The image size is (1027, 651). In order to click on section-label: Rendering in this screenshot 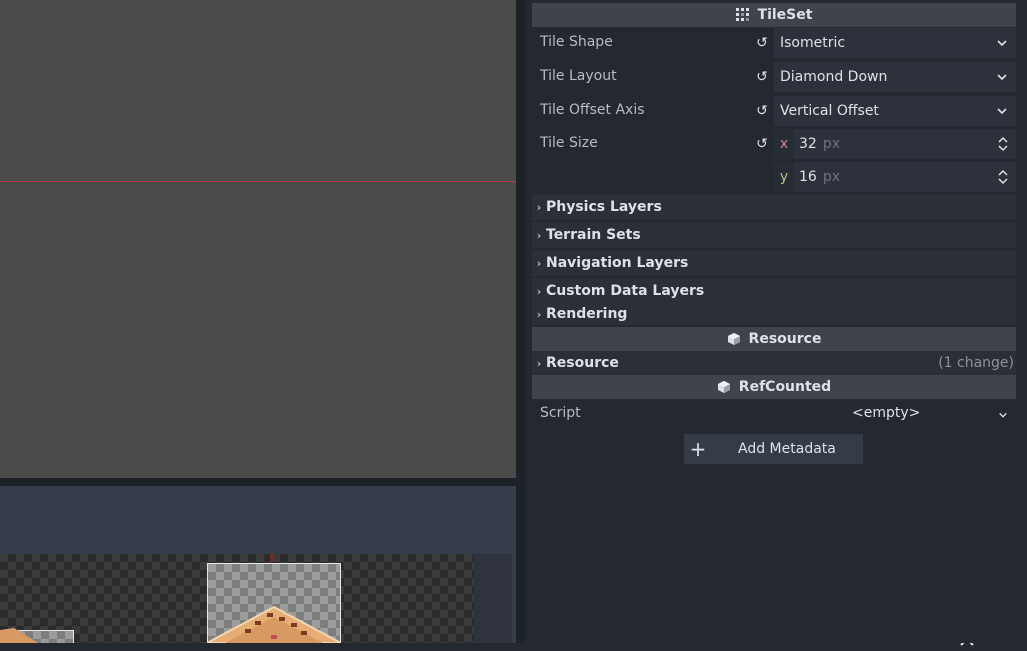, I will do `click(587, 314)`.